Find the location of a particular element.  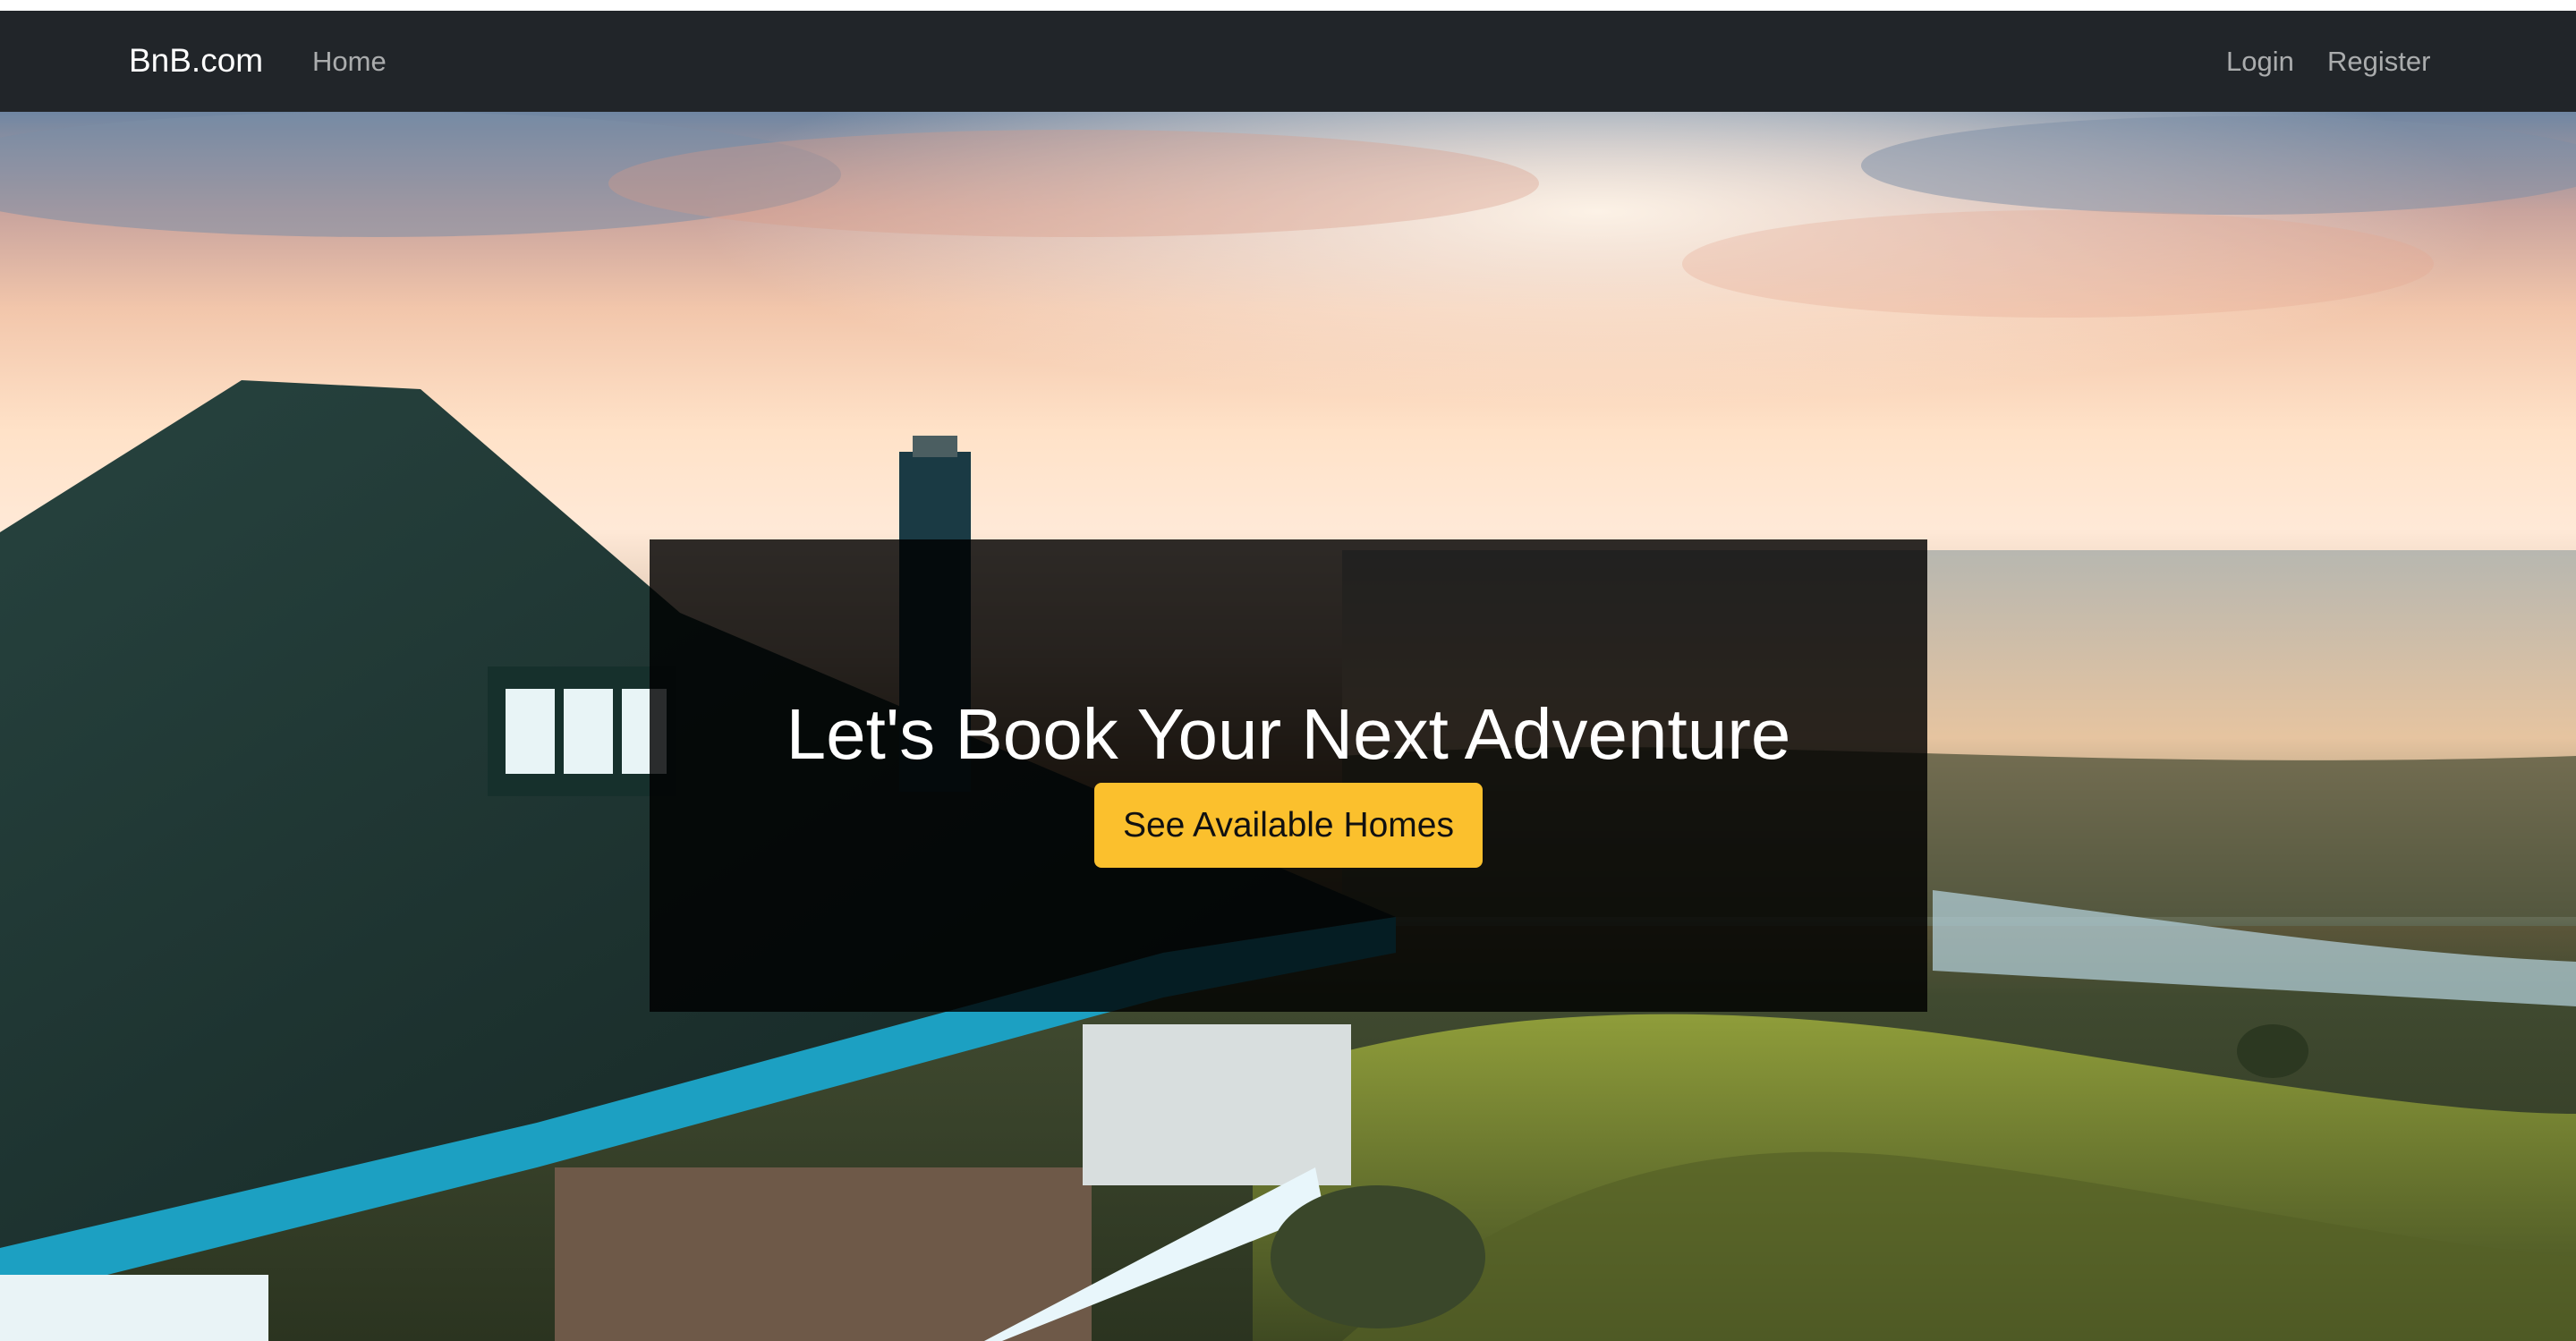

hero-headline: Let's Book Your Next Adventure is located at coordinates (1288, 734).